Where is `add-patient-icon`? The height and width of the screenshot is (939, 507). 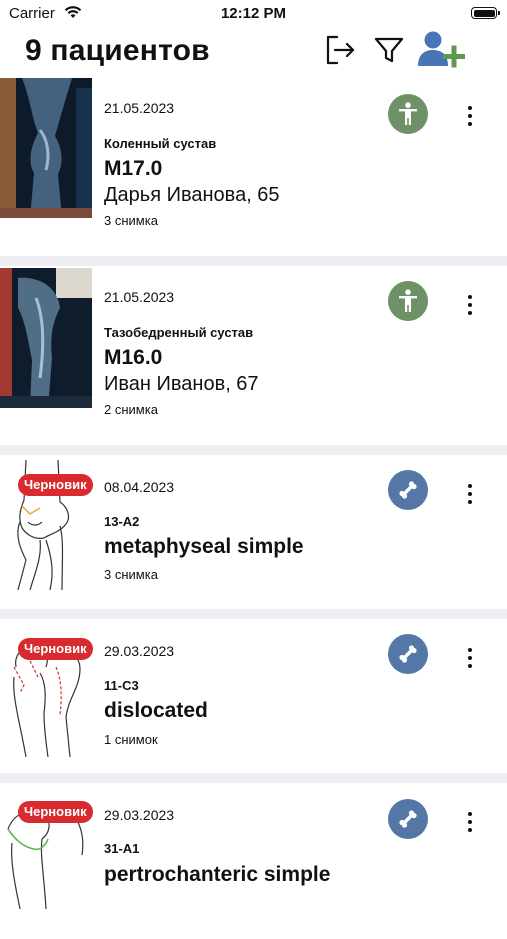
add-patient-icon is located at coordinates (441, 49).